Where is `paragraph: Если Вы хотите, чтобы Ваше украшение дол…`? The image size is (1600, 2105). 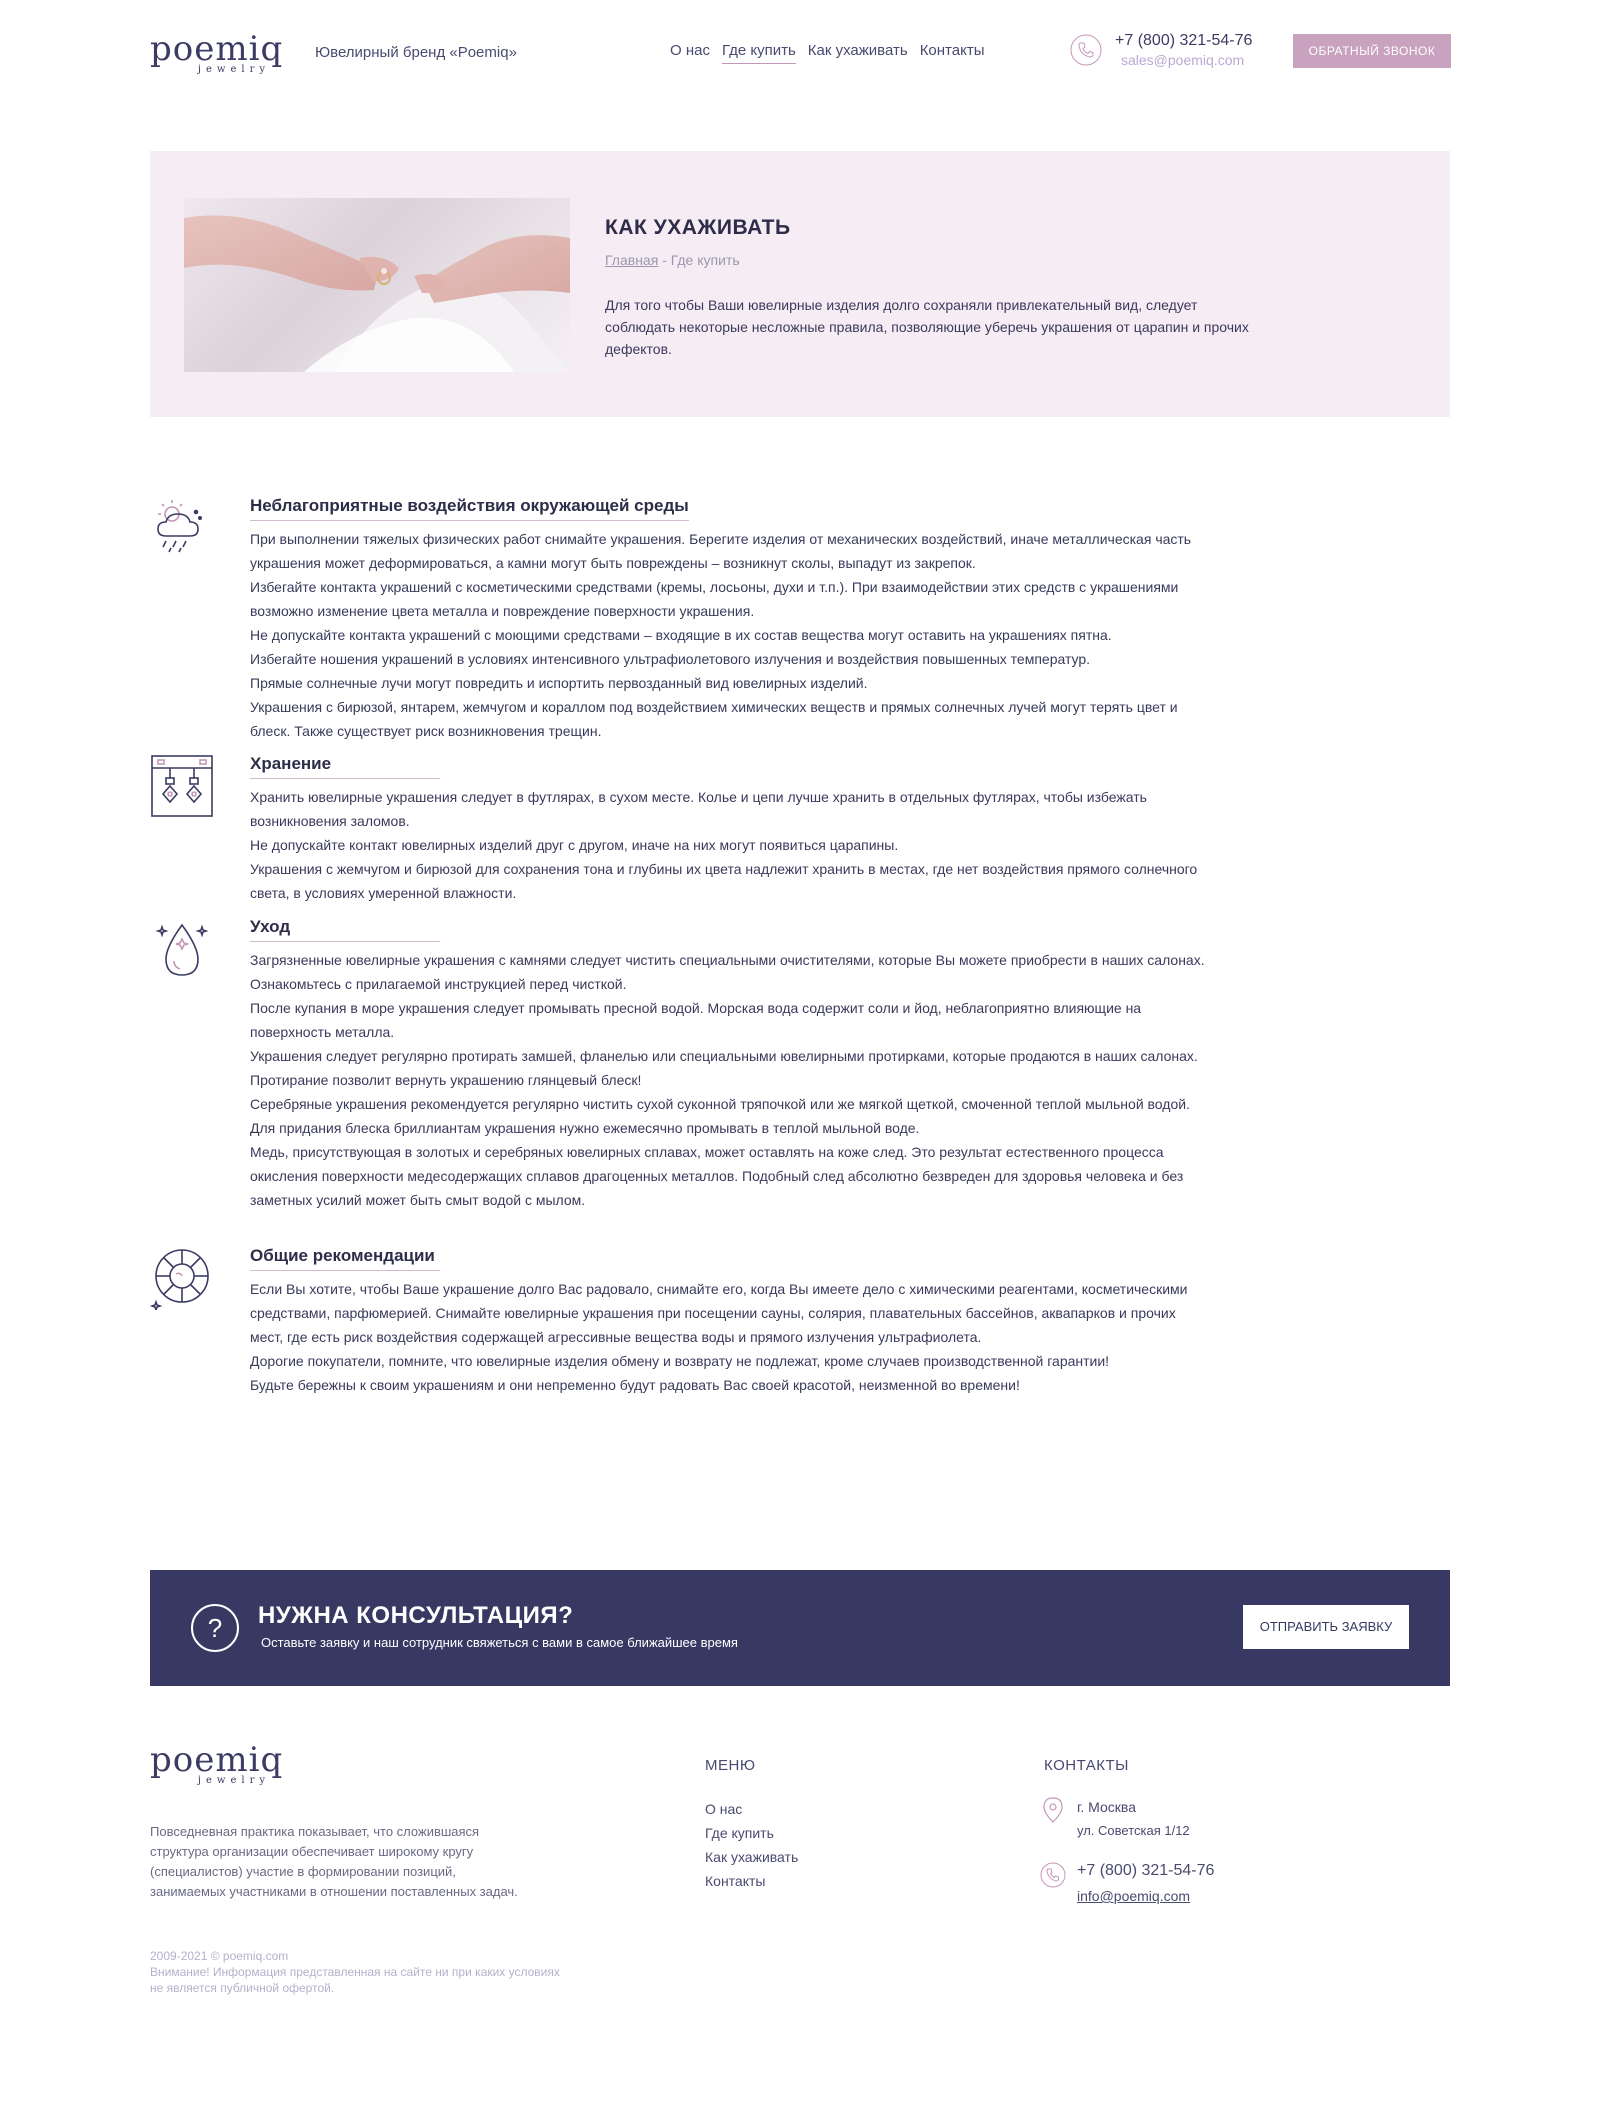
paragraph: Если Вы хотите, чтобы Ваше украшение дол… is located at coordinates (719, 1313).